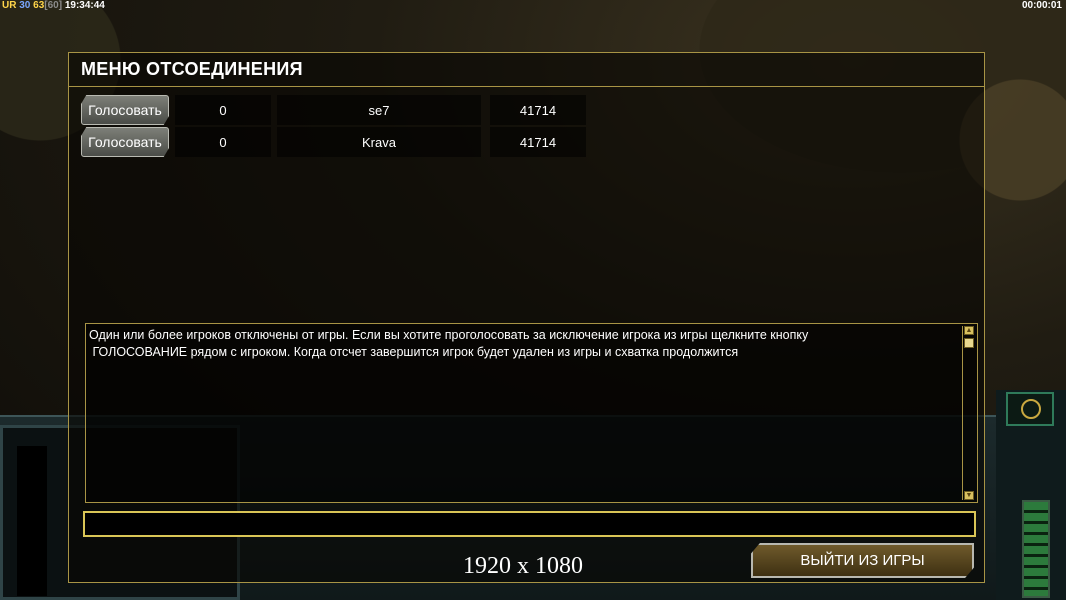 This screenshot has width=1066, height=600. Describe the element at coordinates (1030, 409) in the screenshot. I see `radar-icon` at that location.